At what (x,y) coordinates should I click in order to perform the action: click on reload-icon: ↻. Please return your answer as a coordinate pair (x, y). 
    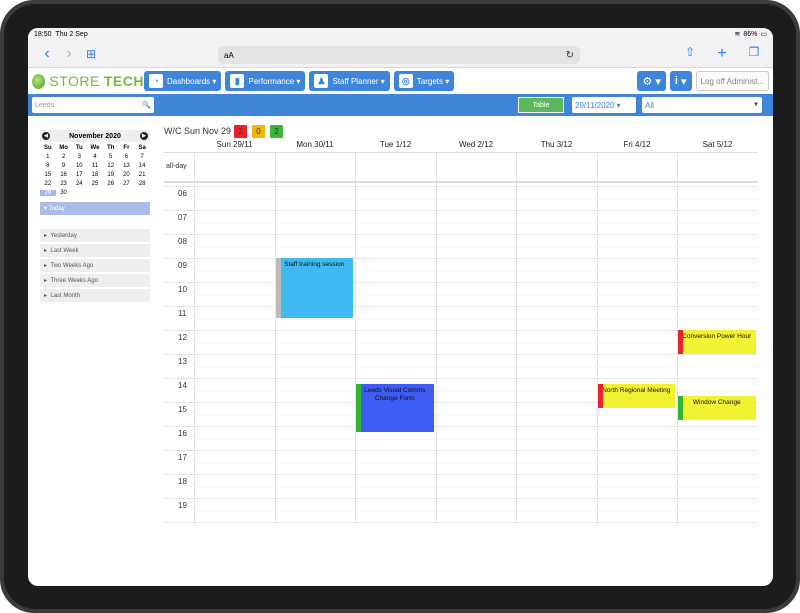
    Looking at the image, I should click on (570, 55).